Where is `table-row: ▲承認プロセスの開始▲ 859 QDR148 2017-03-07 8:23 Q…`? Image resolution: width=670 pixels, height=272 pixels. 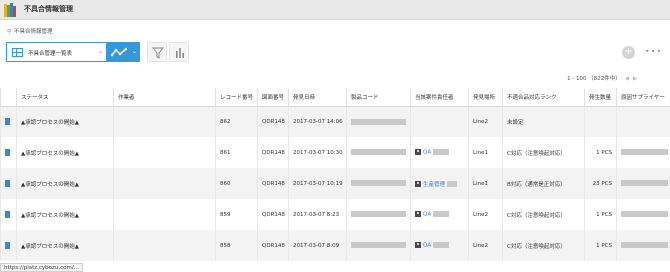 table-row: ▲承認プロセスの開始▲ 859 QDR148 2017-03-07 8:23 Q… is located at coordinates (335, 214).